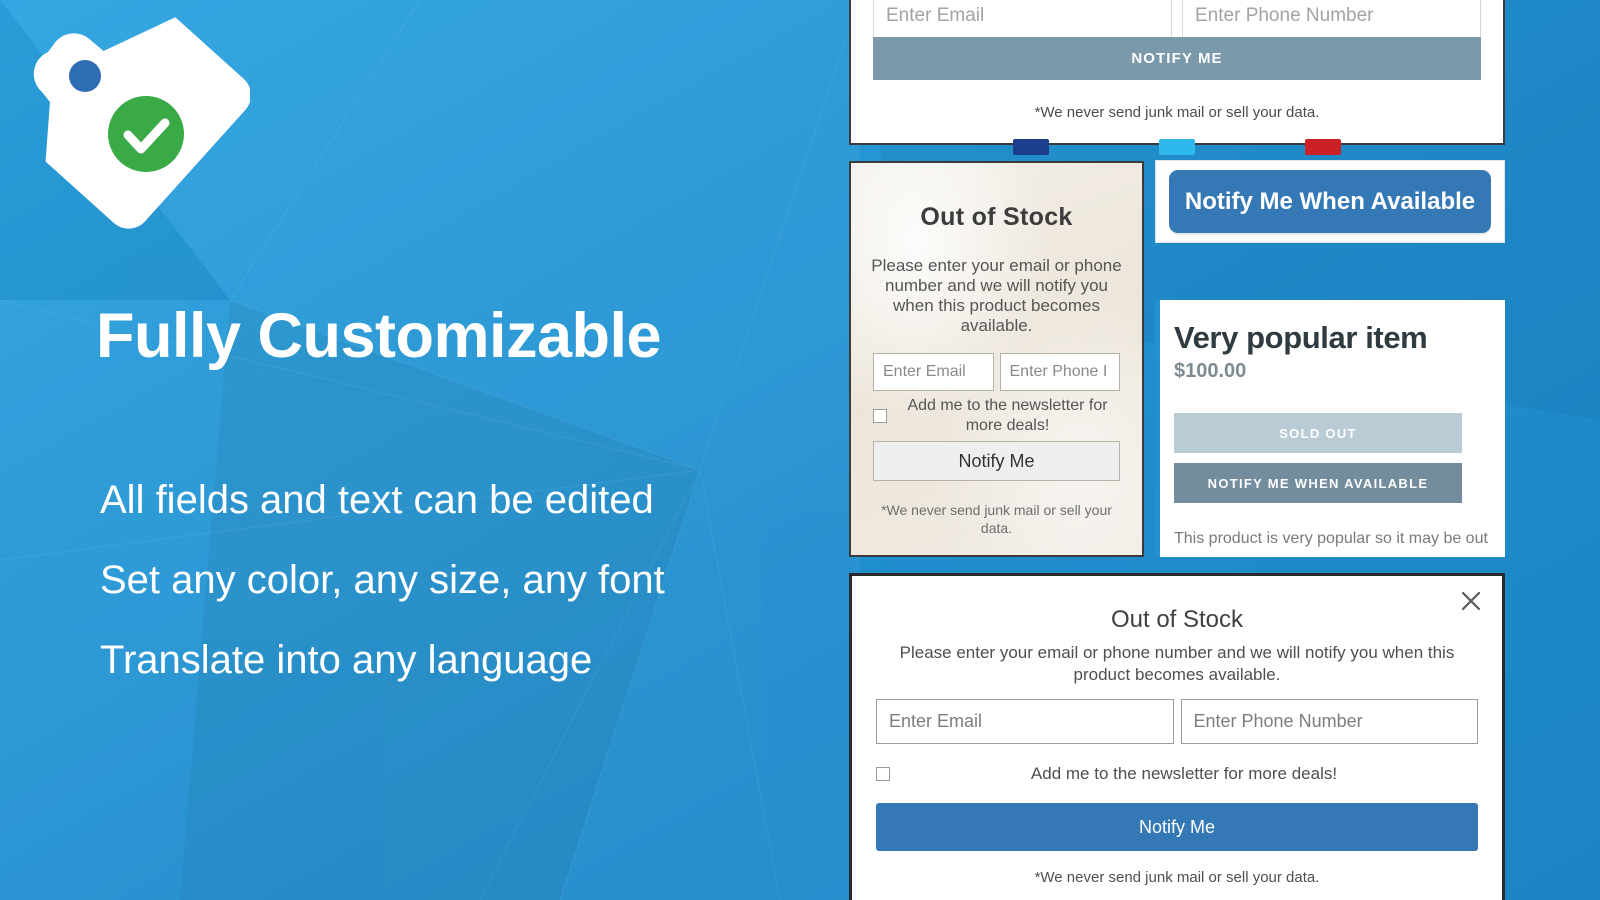 This screenshot has width=1600, height=900. Describe the element at coordinates (1323, 147) in the screenshot. I see `pinterest-icon` at that location.